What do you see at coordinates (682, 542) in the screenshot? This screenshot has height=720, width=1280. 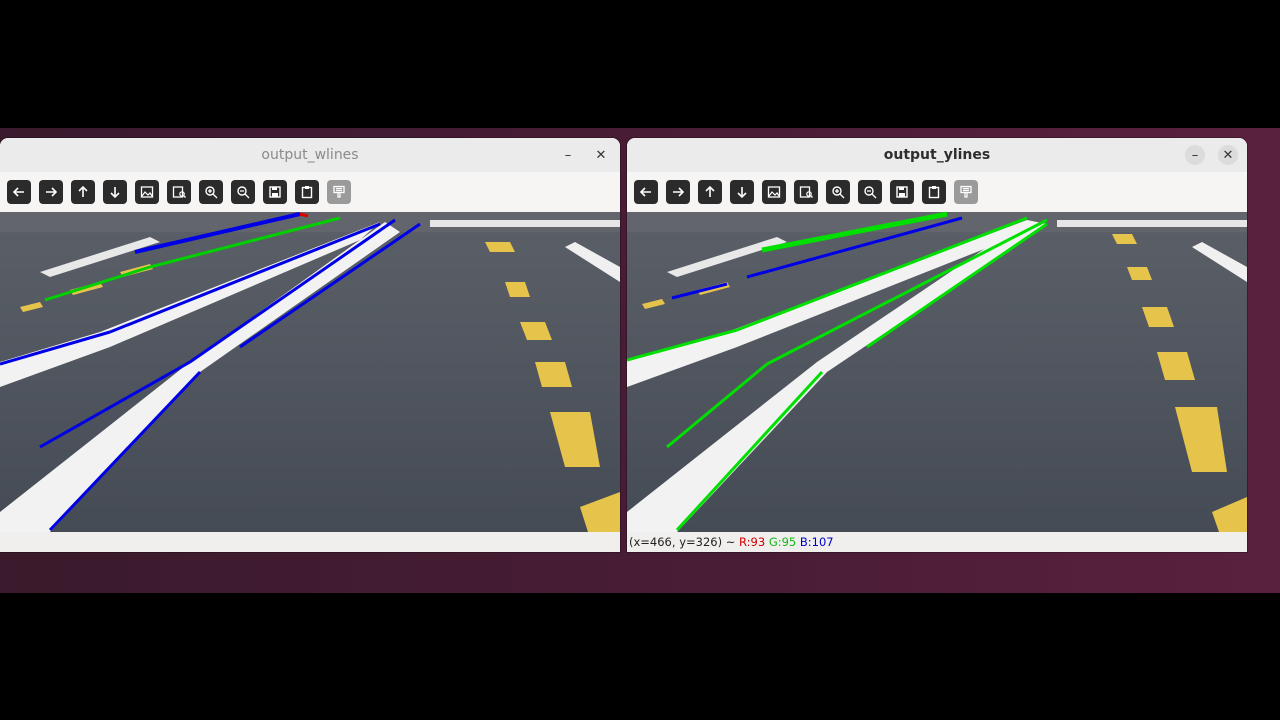 I see `cursor-coordinates: (x=466, y=326) ~` at bounding box center [682, 542].